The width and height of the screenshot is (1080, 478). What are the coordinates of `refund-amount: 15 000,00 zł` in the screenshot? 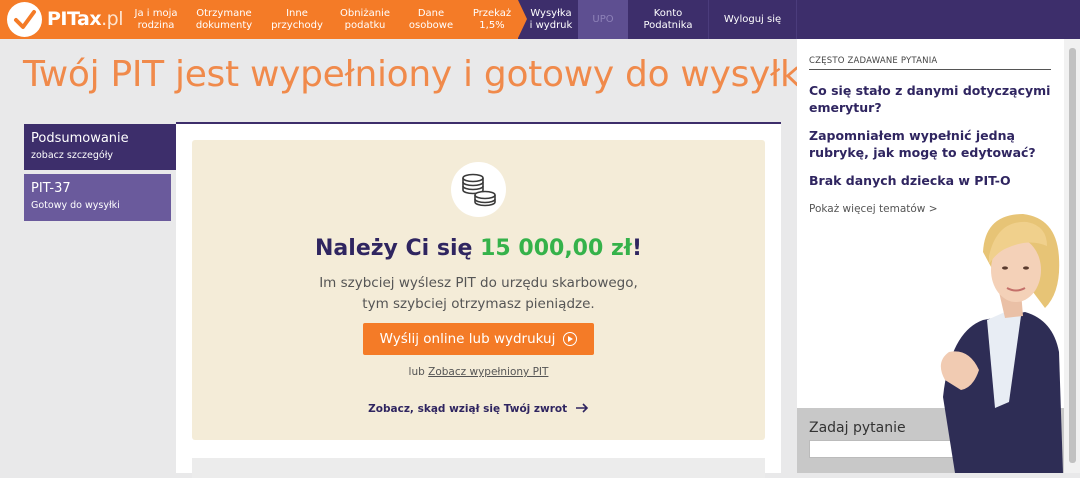 It's located at (556, 248).